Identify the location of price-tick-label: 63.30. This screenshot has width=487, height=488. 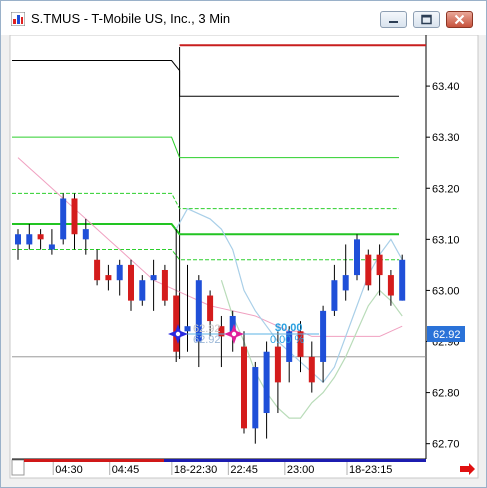
(446, 138).